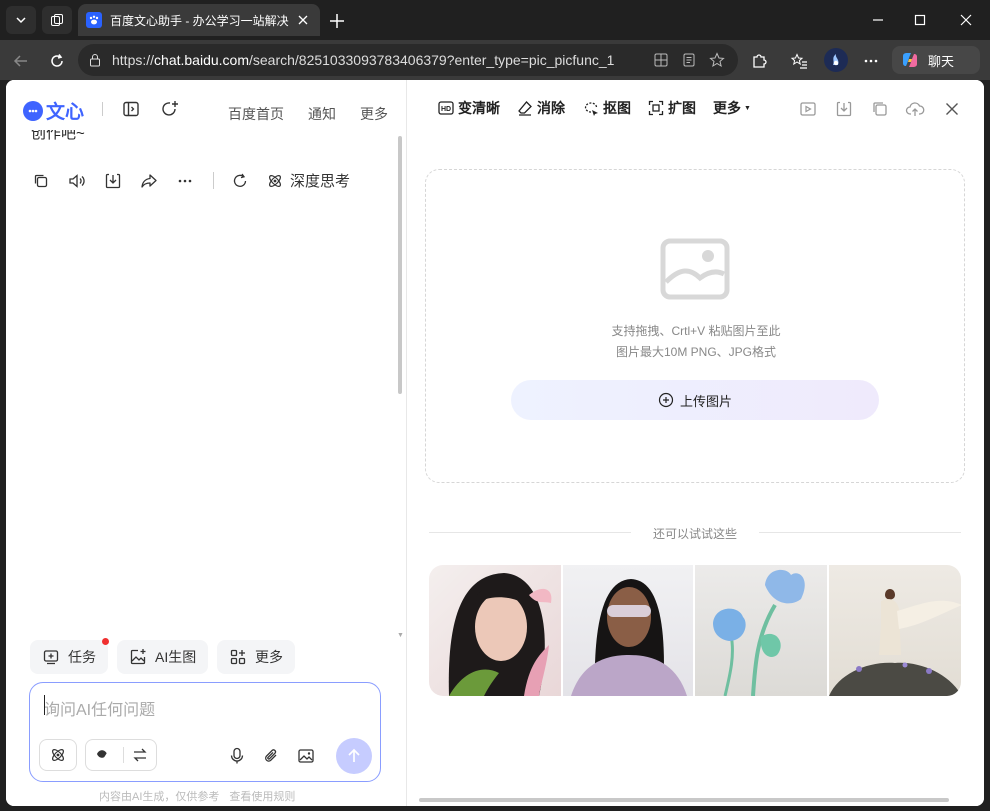 This screenshot has height=811, width=990. Describe the element at coordinates (759, 632) in the screenshot. I see `sample-glass-tulips` at that location.